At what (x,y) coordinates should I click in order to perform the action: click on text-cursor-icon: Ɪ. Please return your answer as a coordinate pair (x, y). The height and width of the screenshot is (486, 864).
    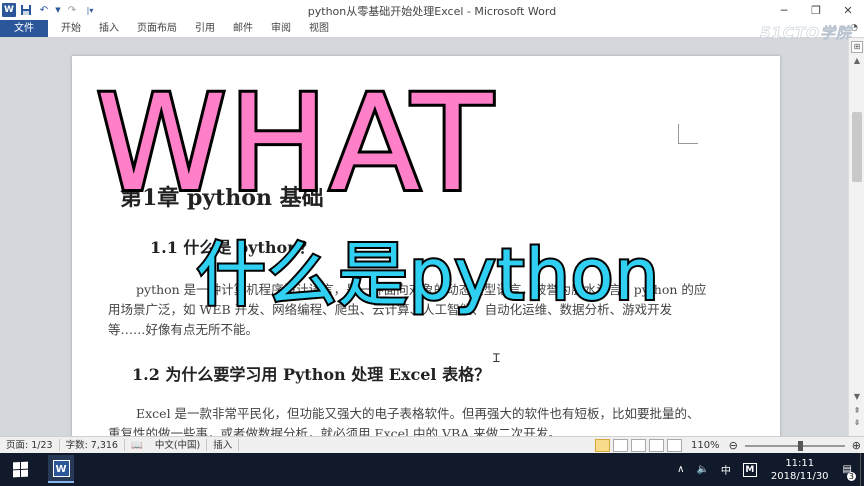
    Looking at the image, I should click on (496, 358).